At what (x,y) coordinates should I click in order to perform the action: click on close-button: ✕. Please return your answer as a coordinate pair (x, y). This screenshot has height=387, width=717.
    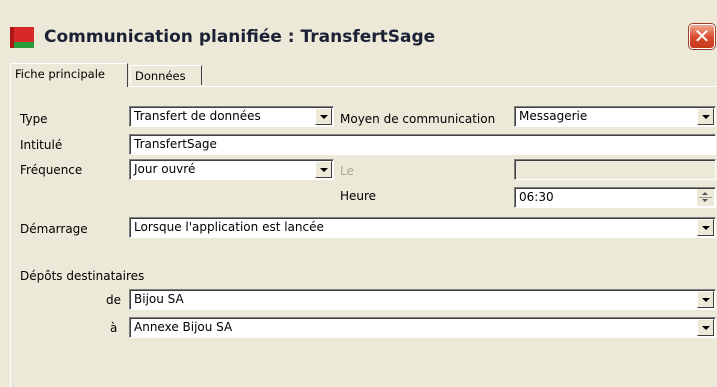
    Looking at the image, I should click on (702, 36).